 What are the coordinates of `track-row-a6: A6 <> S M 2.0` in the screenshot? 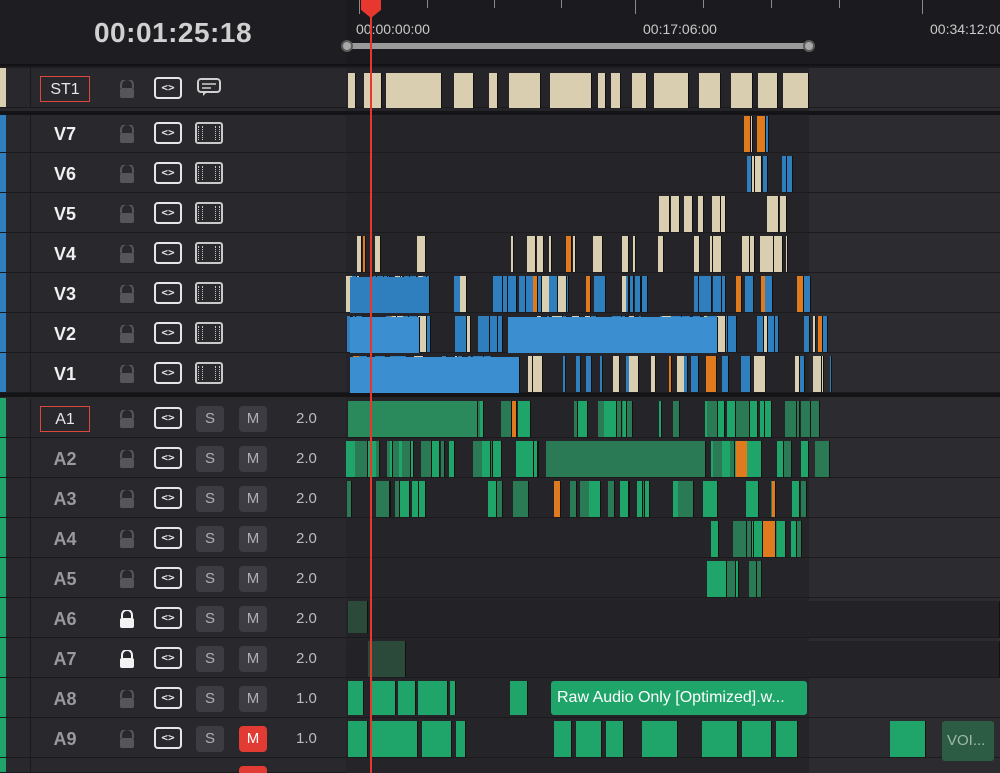 It's located at (173, 618).